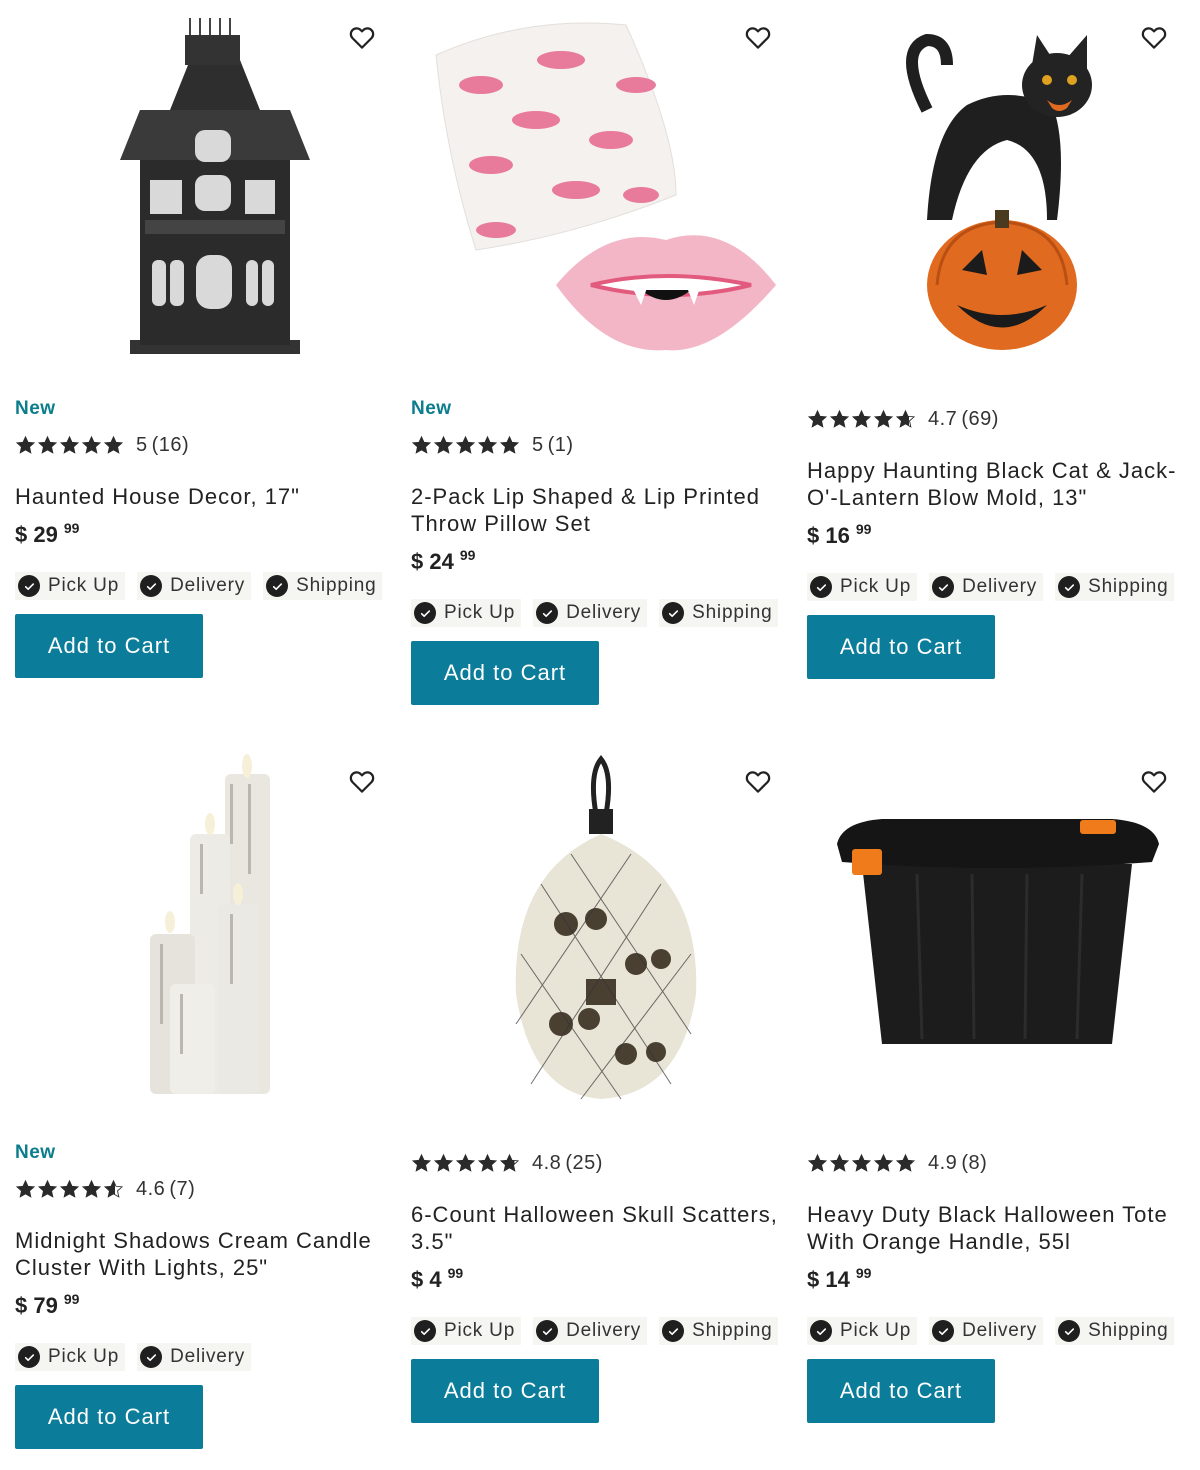 The image size is (1200, 1470). Describe the element at coordinates (828, 535) in the screenshot. I see `price-dollars: $ 16` at that location.